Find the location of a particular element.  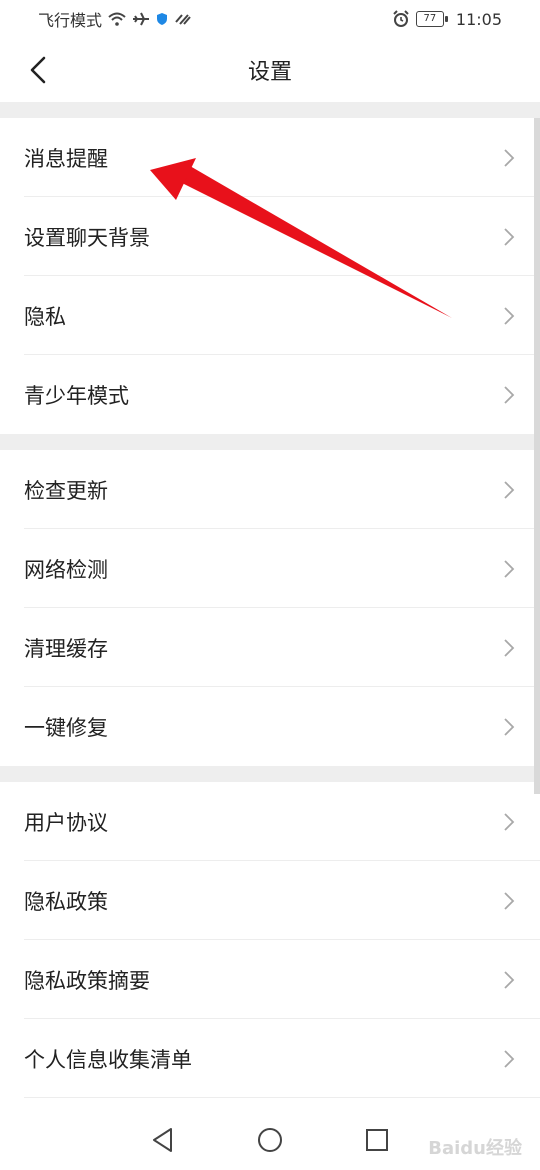

settings-item-label: 青少年模式 is located at coordinates (76, 395).